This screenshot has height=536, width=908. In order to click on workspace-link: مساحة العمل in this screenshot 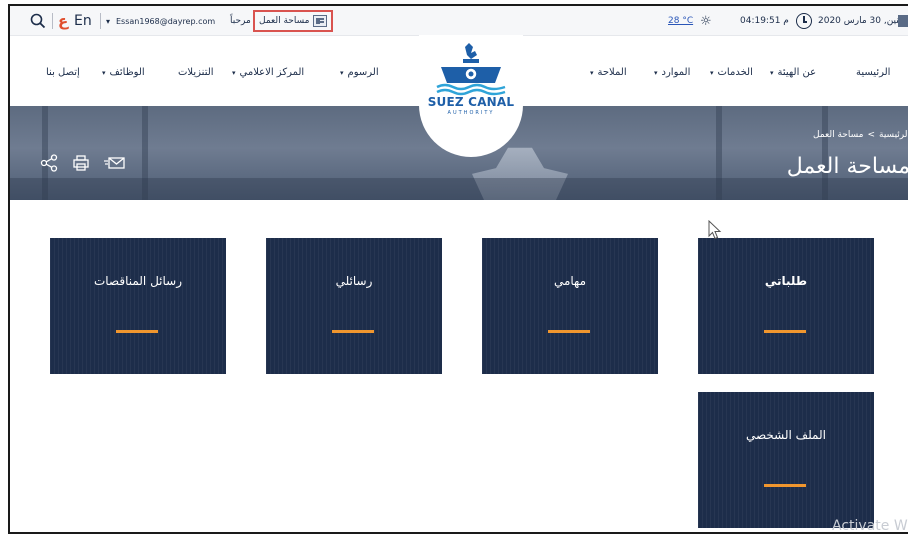, I will do `click(293, 21)`.